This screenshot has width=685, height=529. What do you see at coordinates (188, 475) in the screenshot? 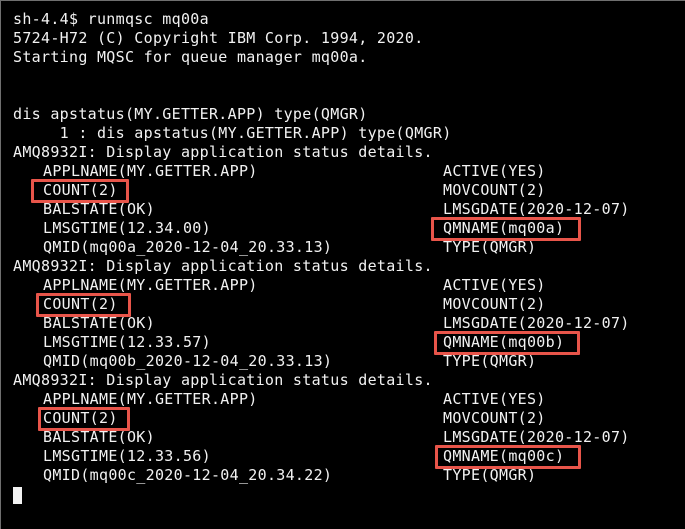
I see `qmid-field: QMID(mq00c_2020-12-04_20.34.22)` at bounding box center [188, 475].